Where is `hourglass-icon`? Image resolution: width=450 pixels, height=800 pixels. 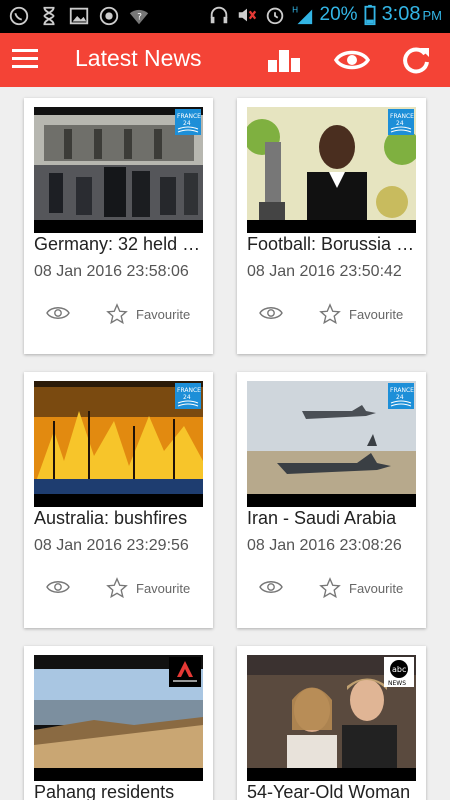
hourglass-icon is located at coordinates (49, 16).